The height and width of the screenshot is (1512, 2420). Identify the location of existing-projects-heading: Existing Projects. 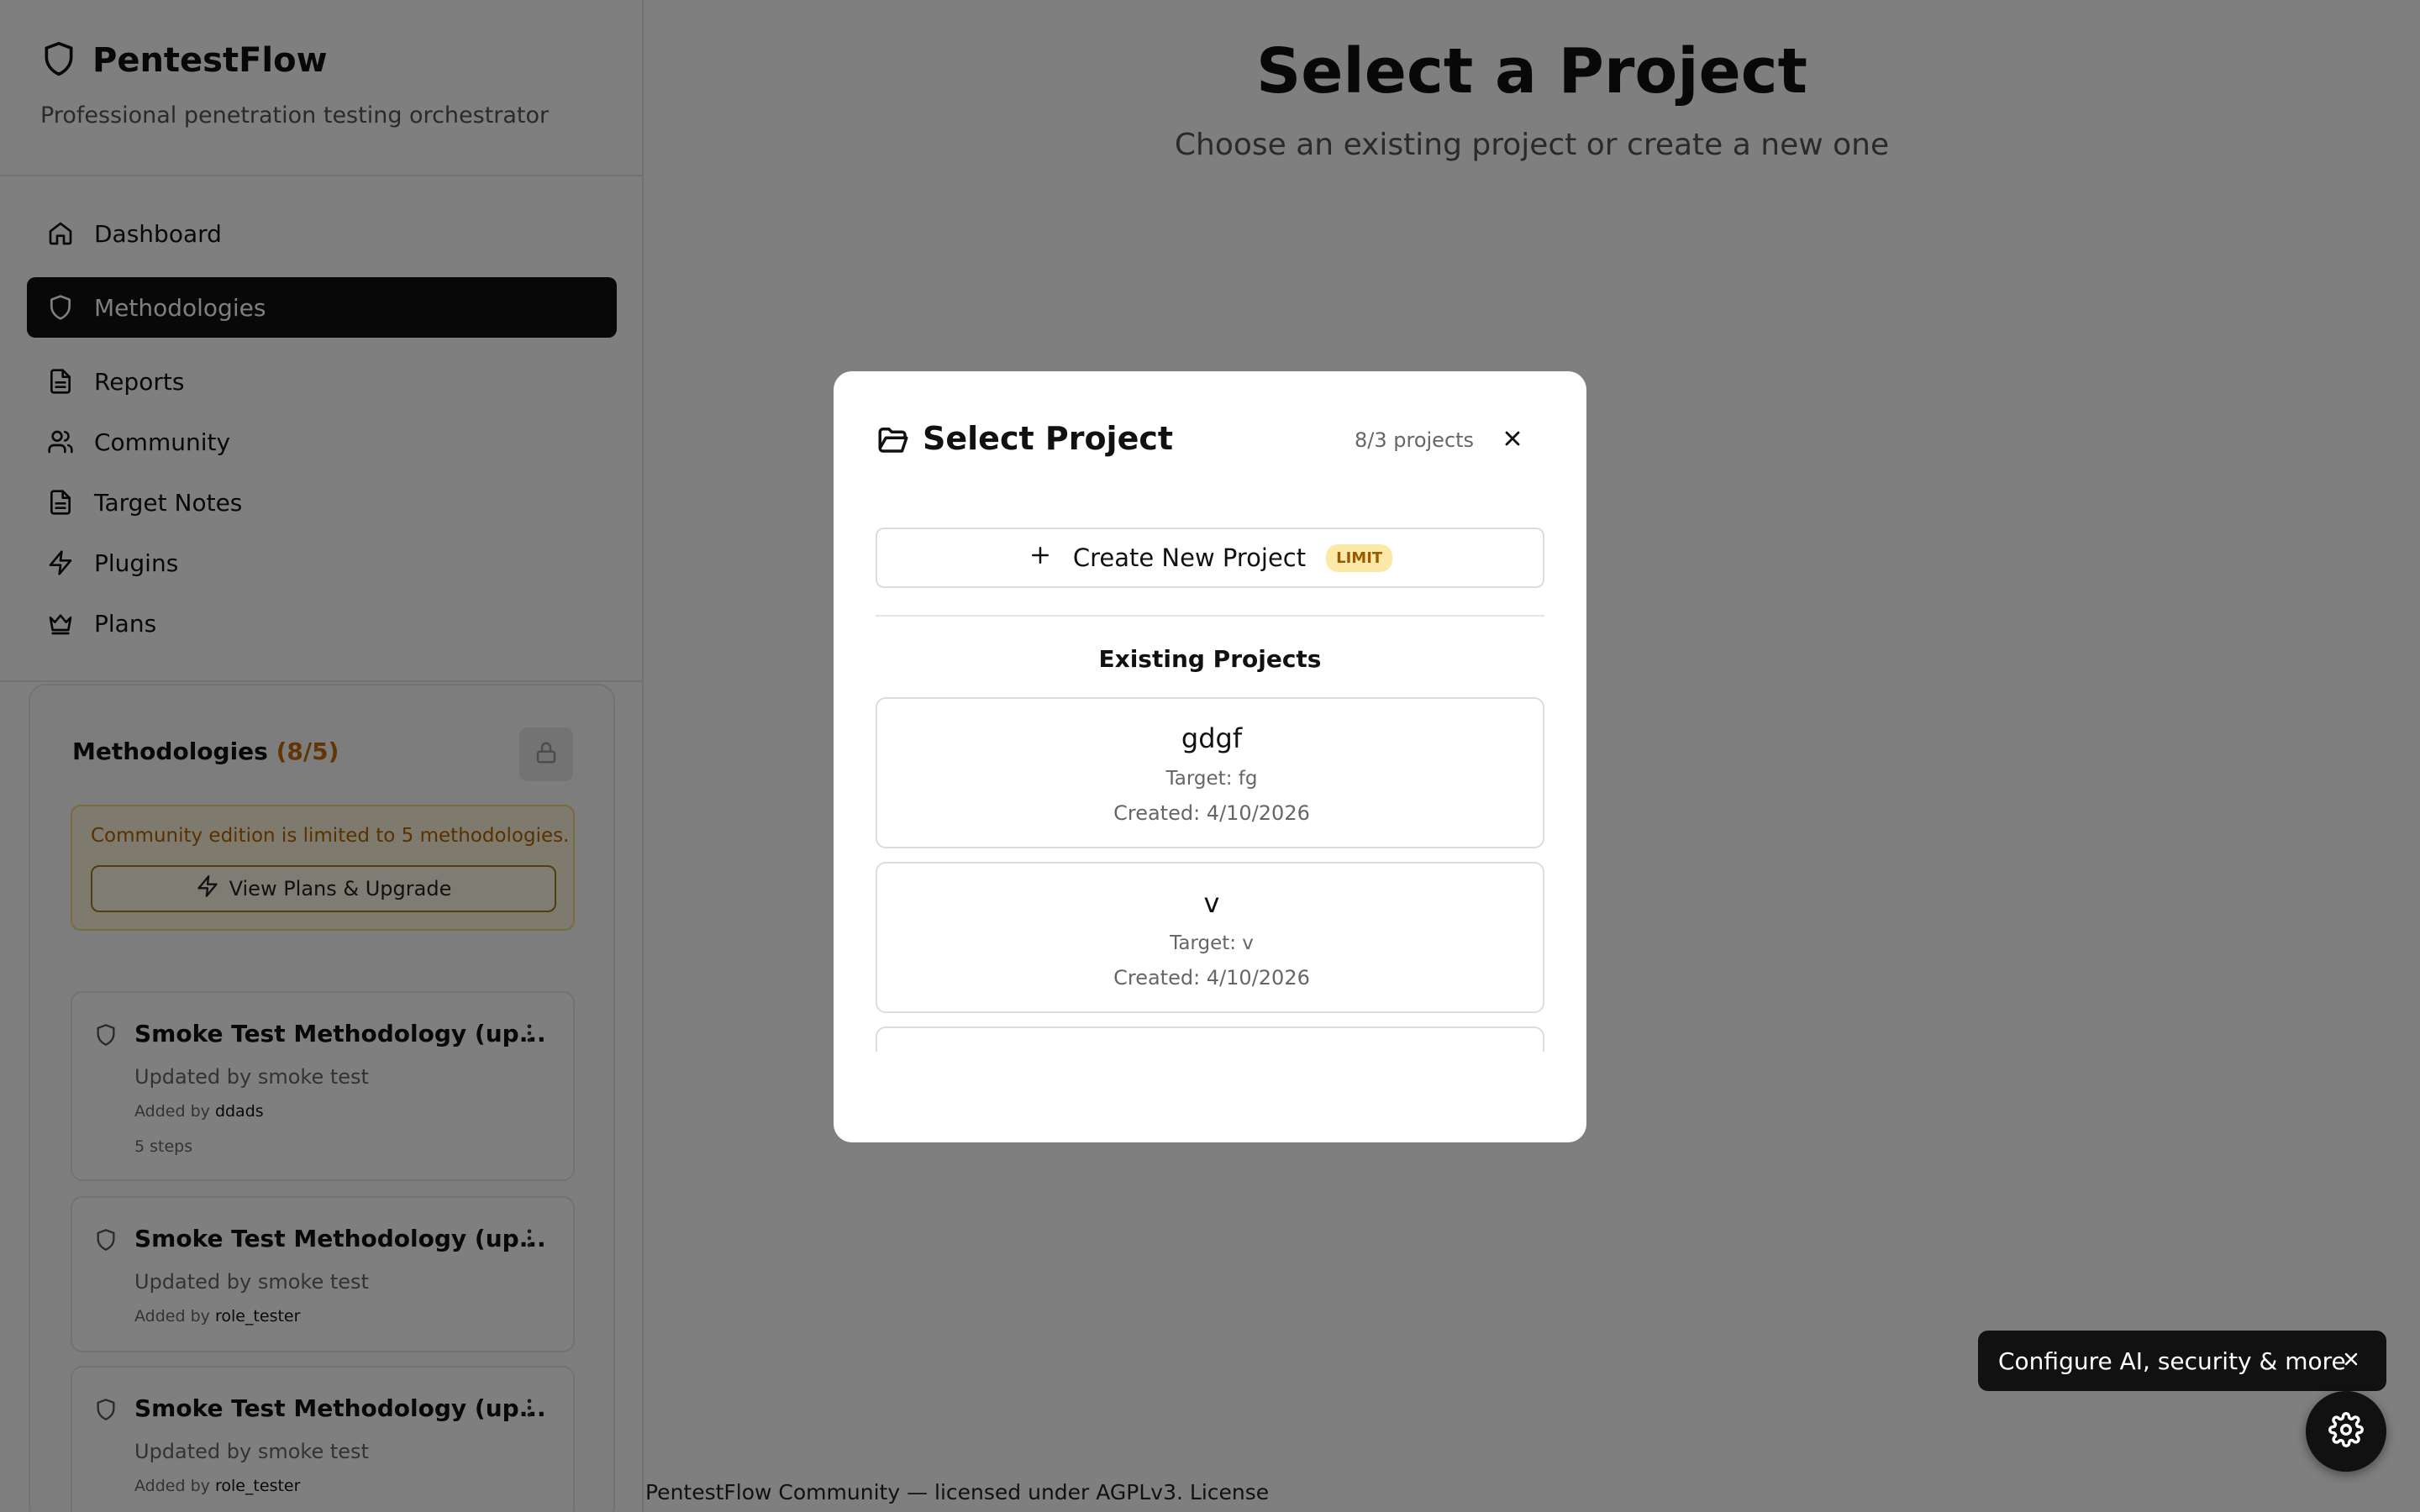
(1210, 659).